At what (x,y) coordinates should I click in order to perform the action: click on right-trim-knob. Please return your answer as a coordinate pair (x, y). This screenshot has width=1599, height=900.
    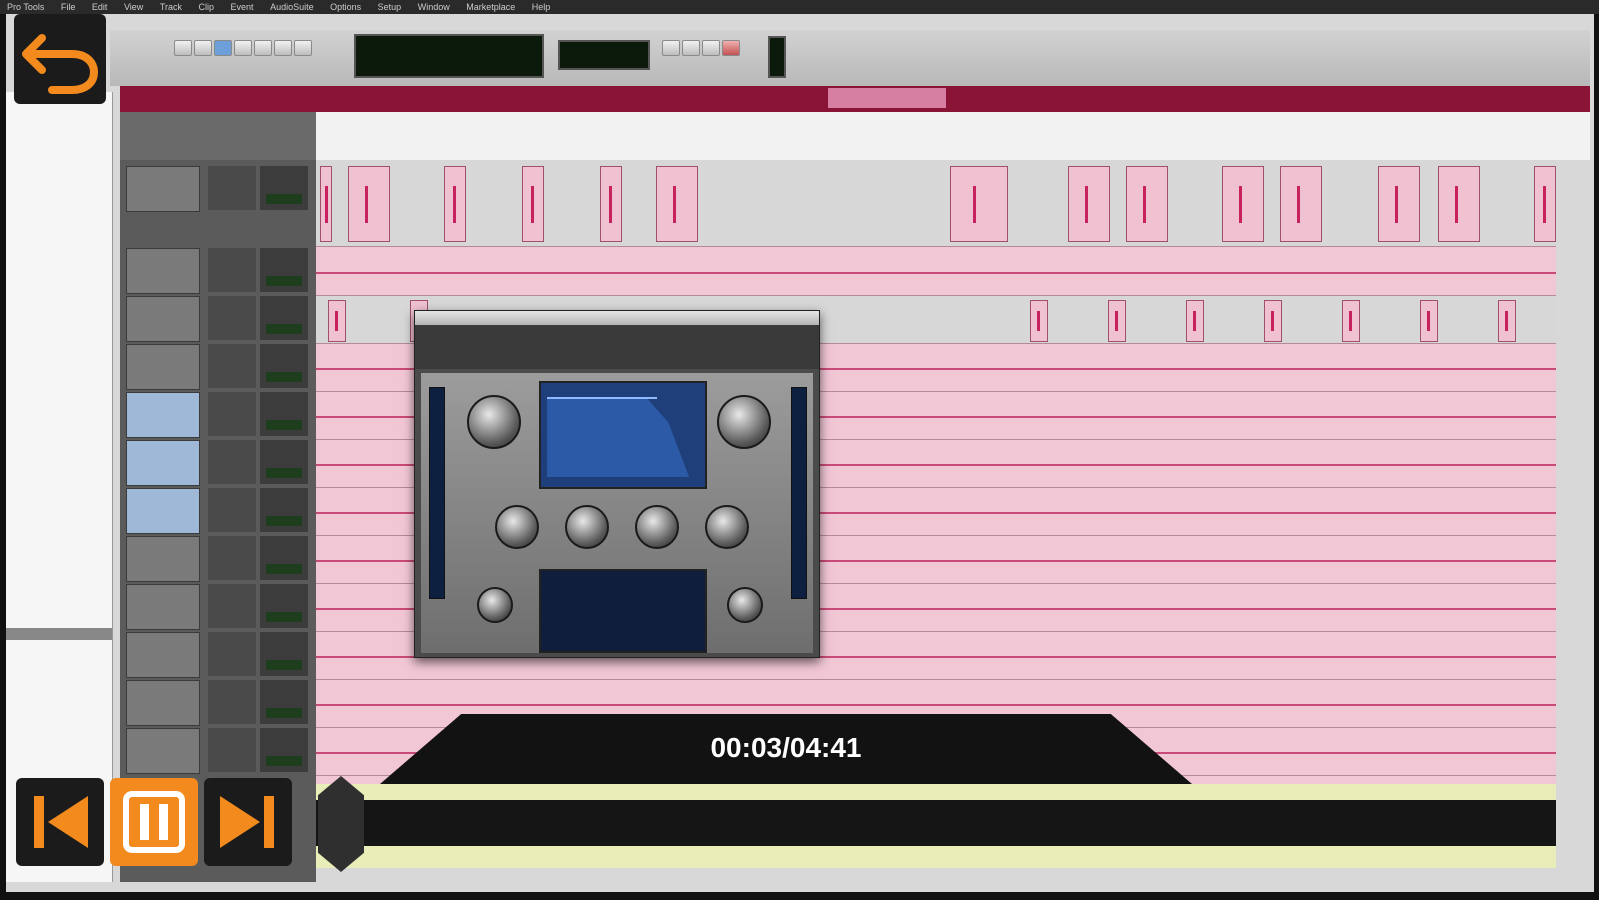
    Looking at the image, I should click on (745, 605).